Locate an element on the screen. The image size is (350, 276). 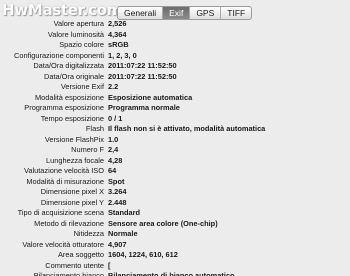
property-value: 4,364 is located at coordinates (117, 34).